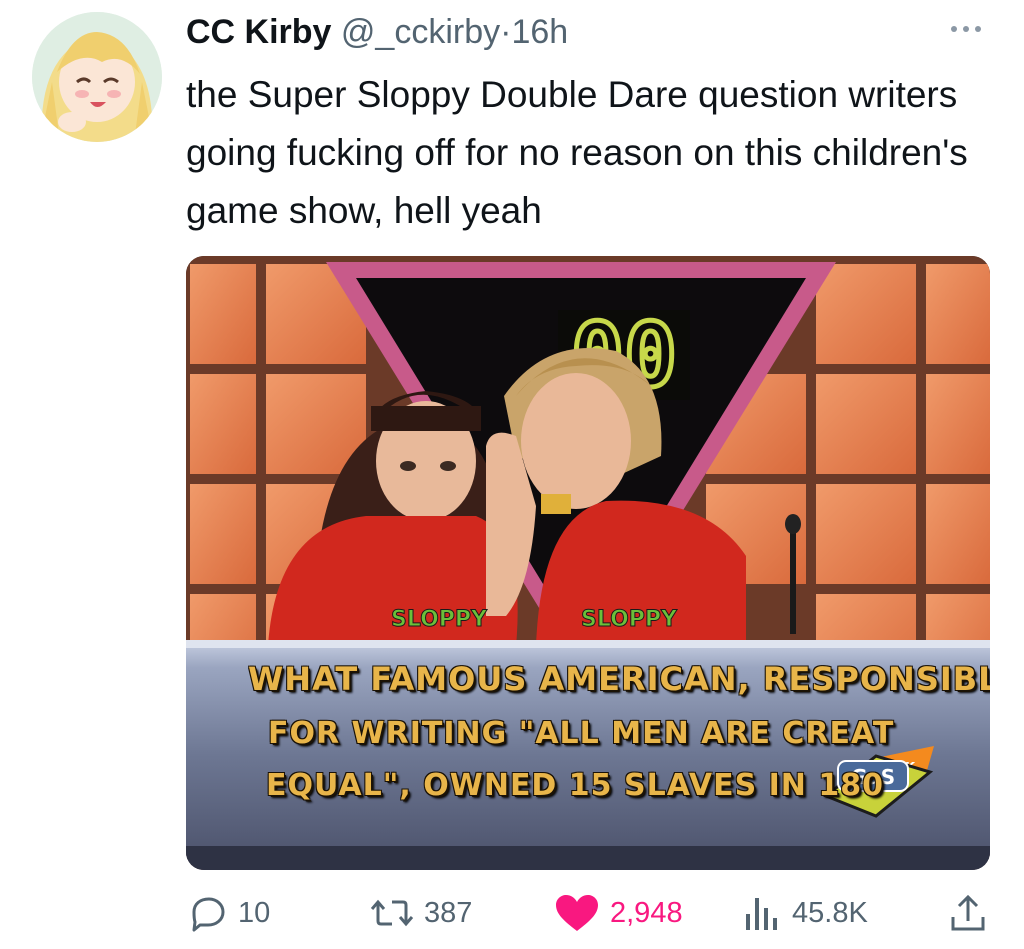 This screenshot has width=1024, height=949. I want to click on more-icon, so click(966, 29).